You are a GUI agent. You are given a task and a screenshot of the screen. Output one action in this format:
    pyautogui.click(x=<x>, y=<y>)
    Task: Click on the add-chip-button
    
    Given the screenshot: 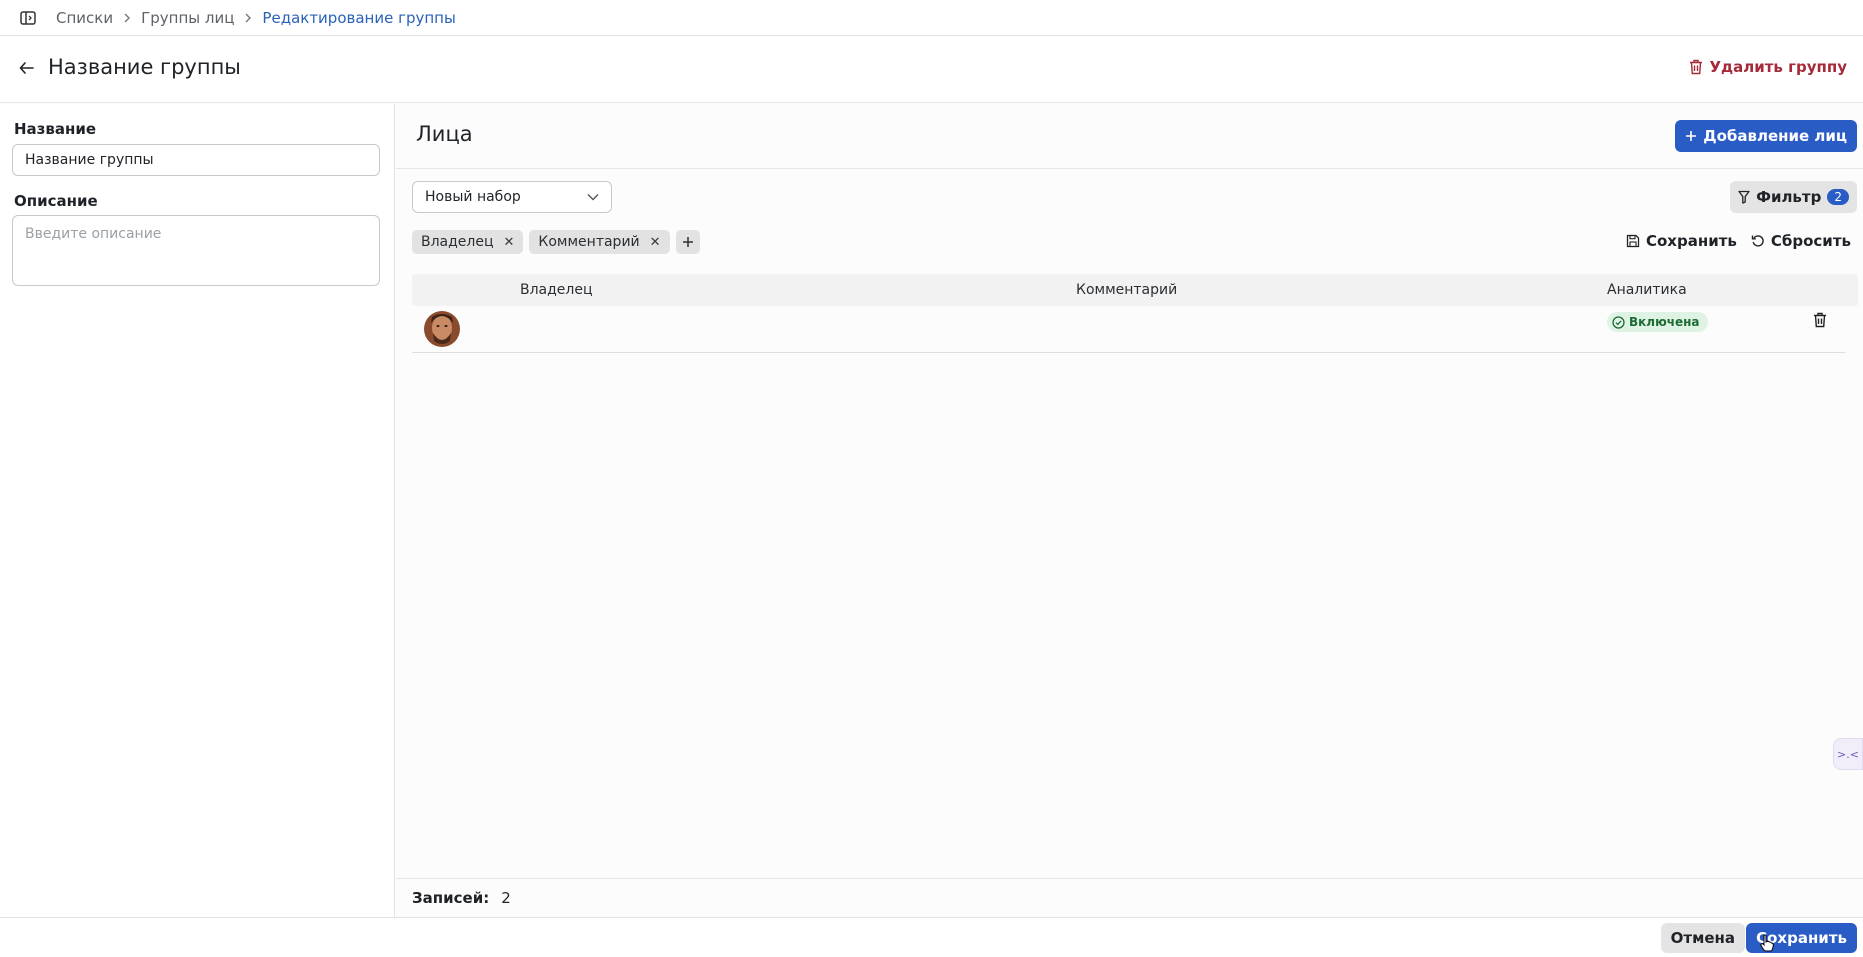 What is the action you would take?
    pyautogui.click(x=687, y=242)
    